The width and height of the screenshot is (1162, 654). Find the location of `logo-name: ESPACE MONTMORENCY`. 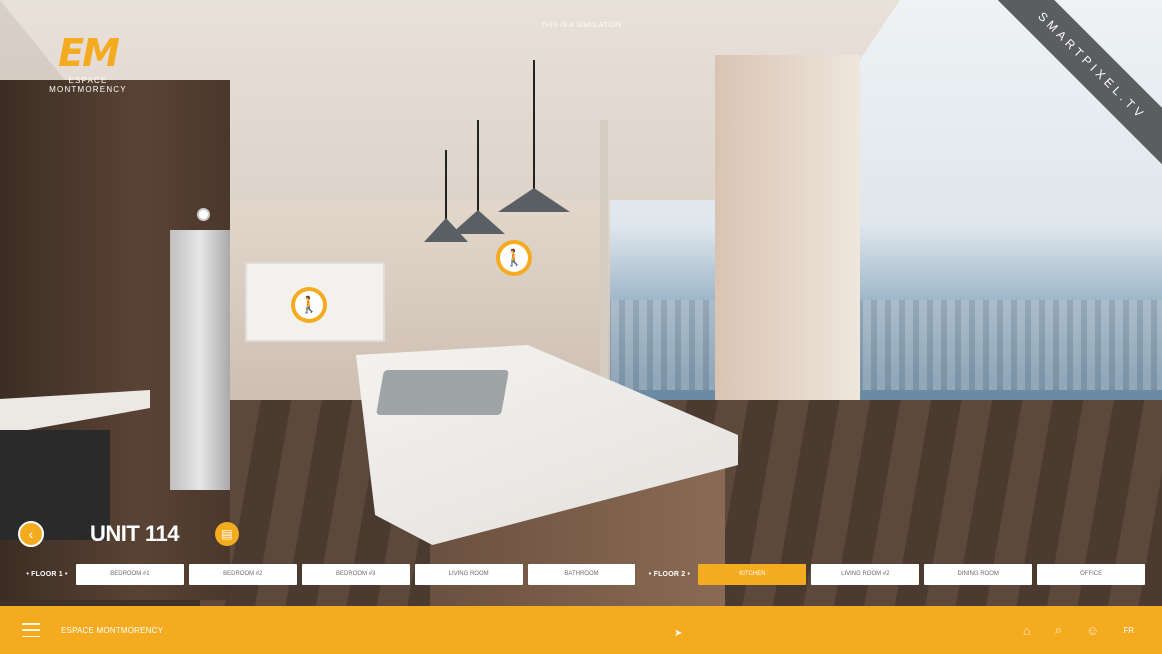

logo-name: ESPACE MONTMORENCY is located at coordinates (88, 85).